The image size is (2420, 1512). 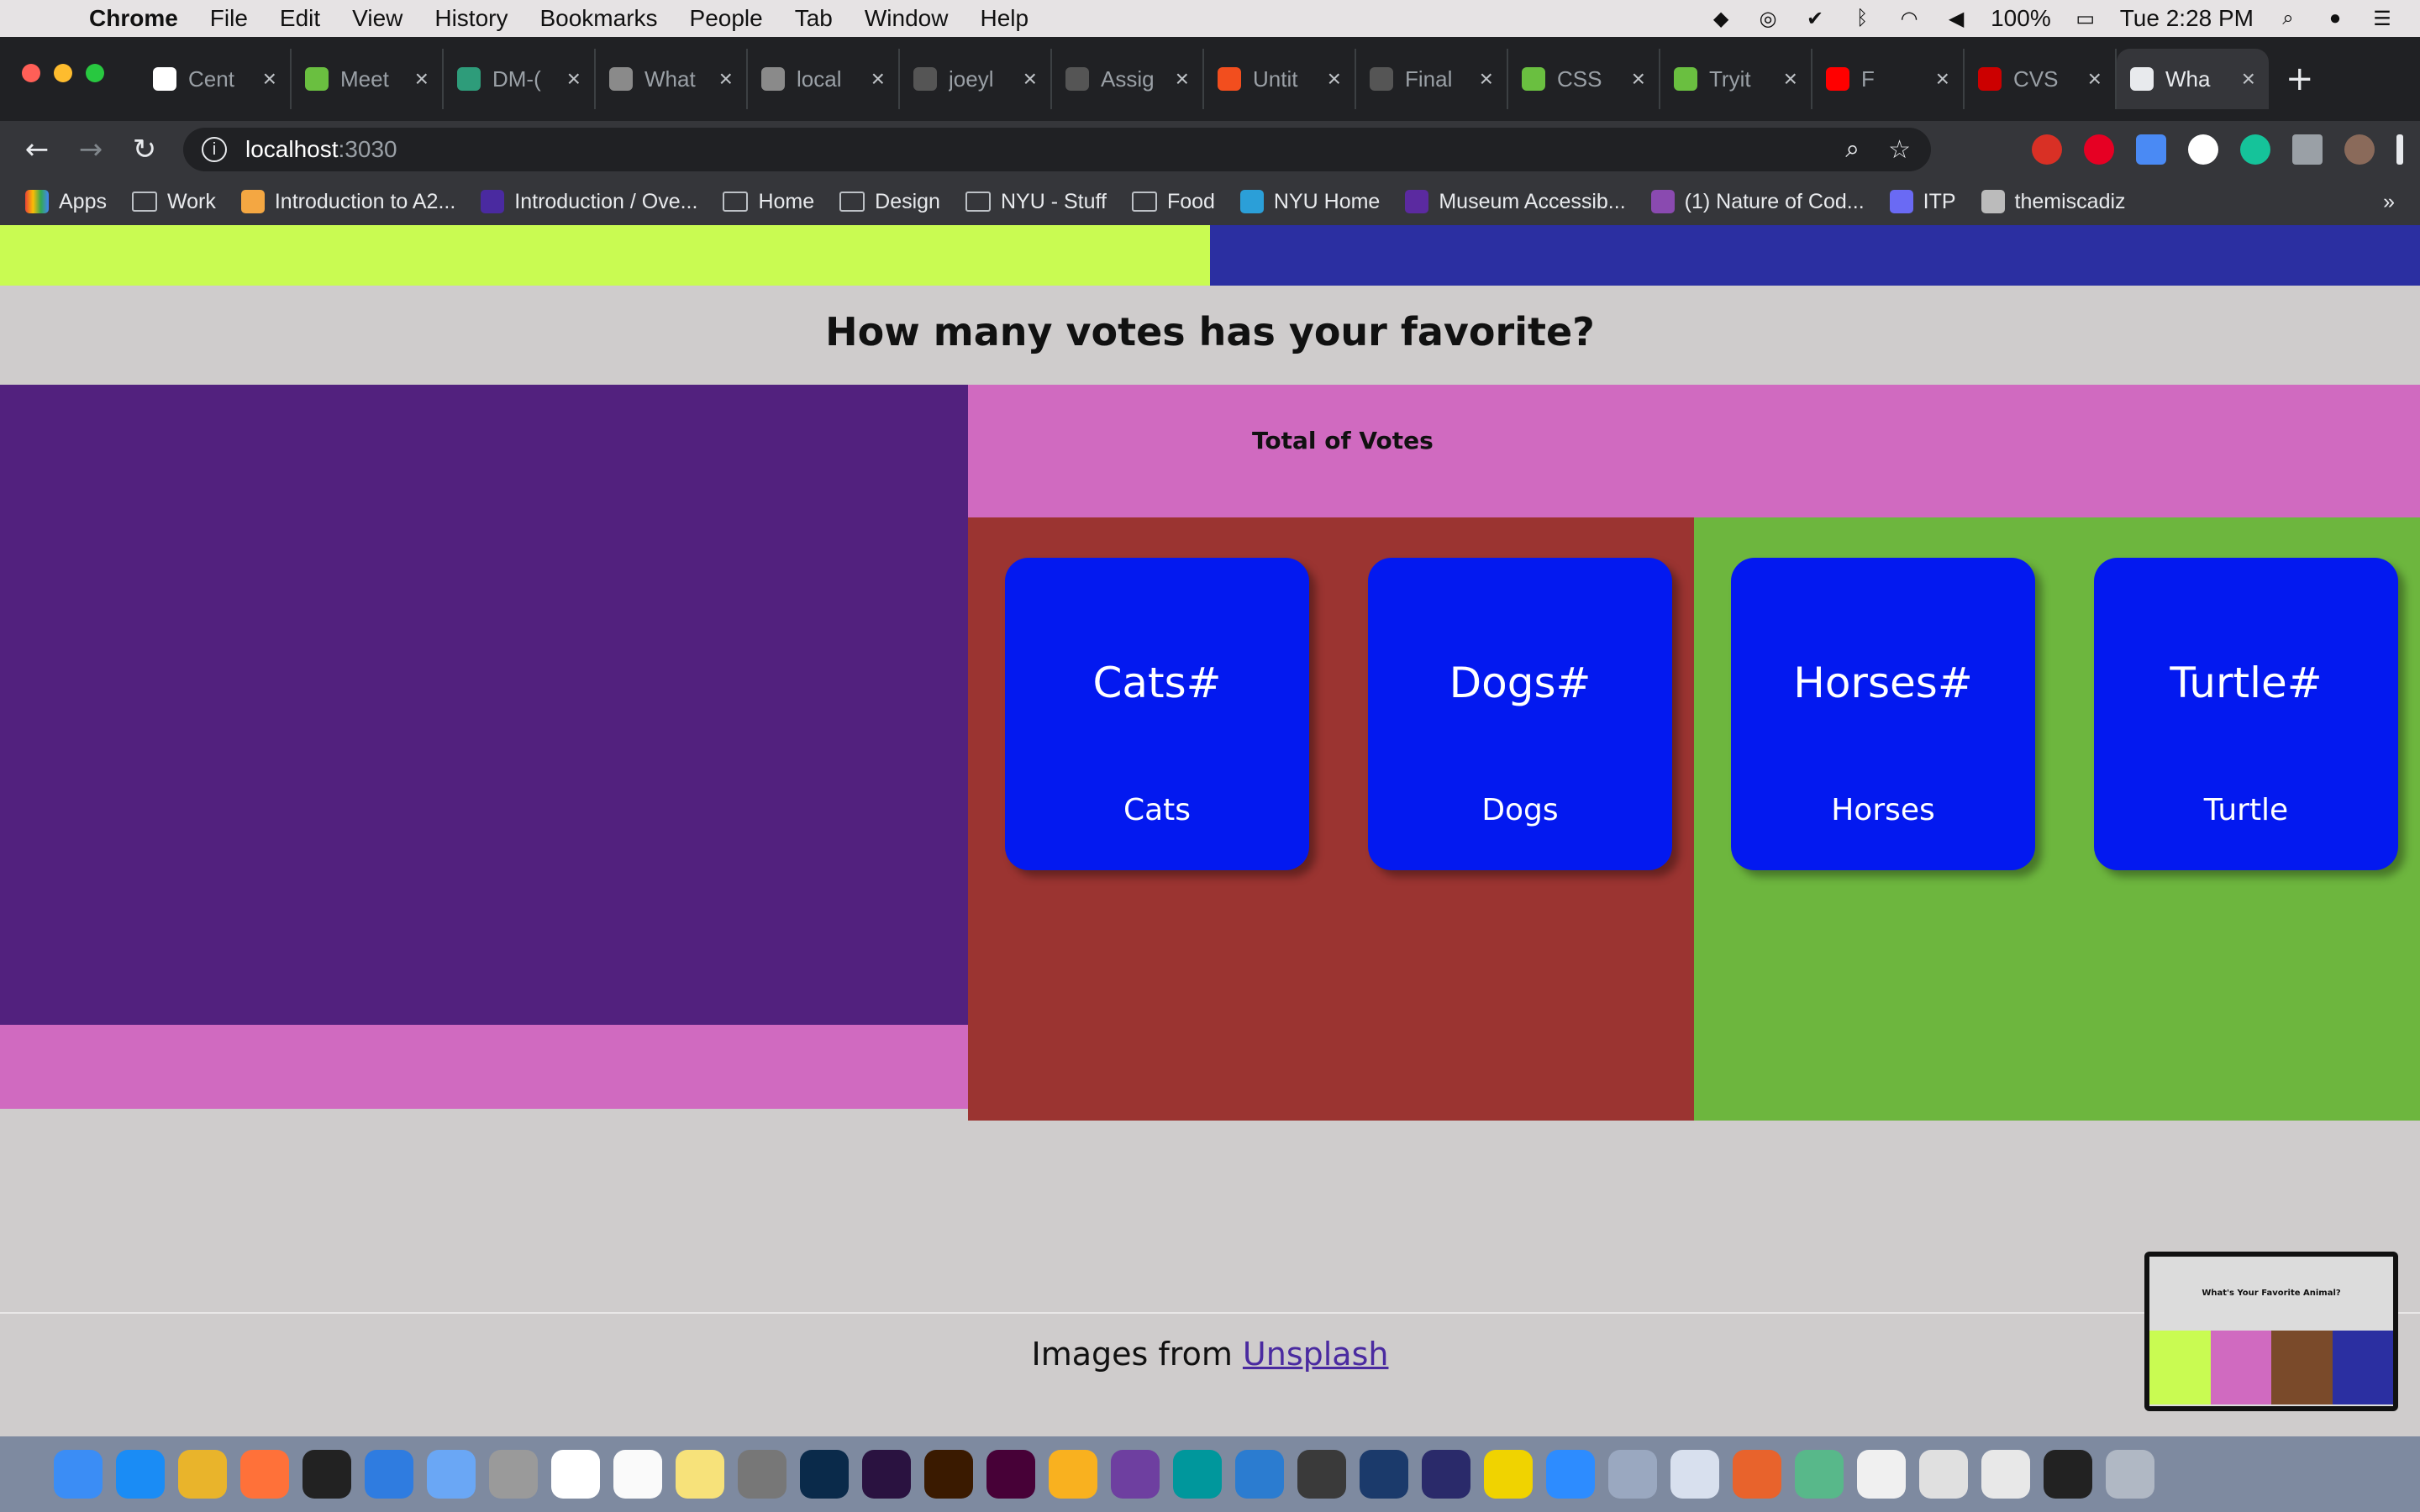 What do you see at coordinates (1570, 1474) in the screenshot?
I see `zoom-icon` at bounding box center [1570, 1474].